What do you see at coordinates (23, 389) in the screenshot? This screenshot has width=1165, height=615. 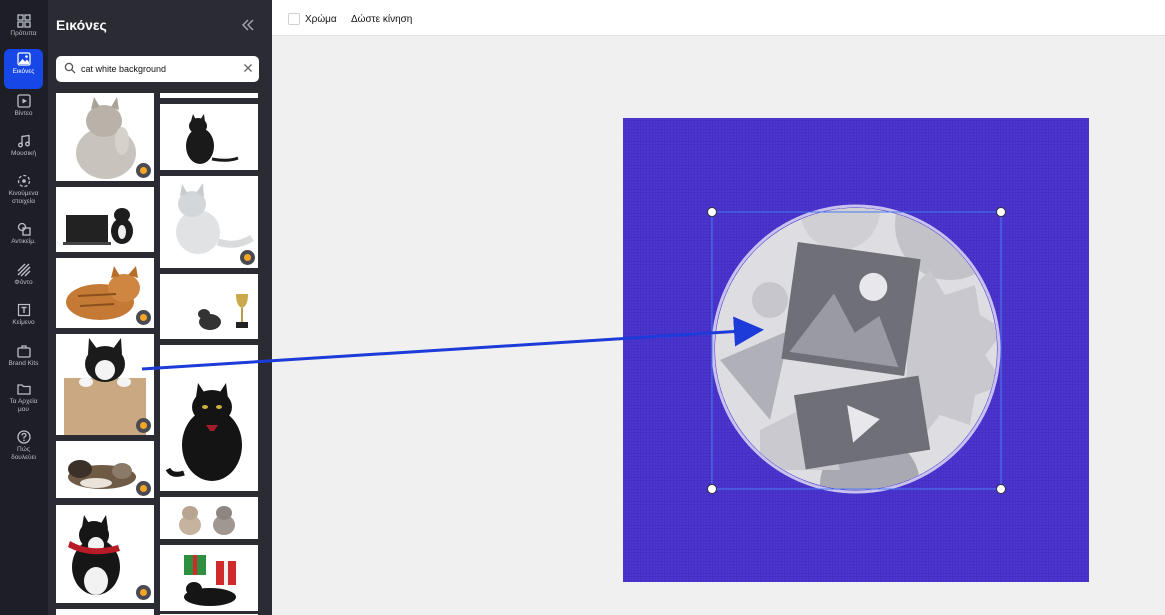 I see `folder-icon` at bounding box center [23, 389].